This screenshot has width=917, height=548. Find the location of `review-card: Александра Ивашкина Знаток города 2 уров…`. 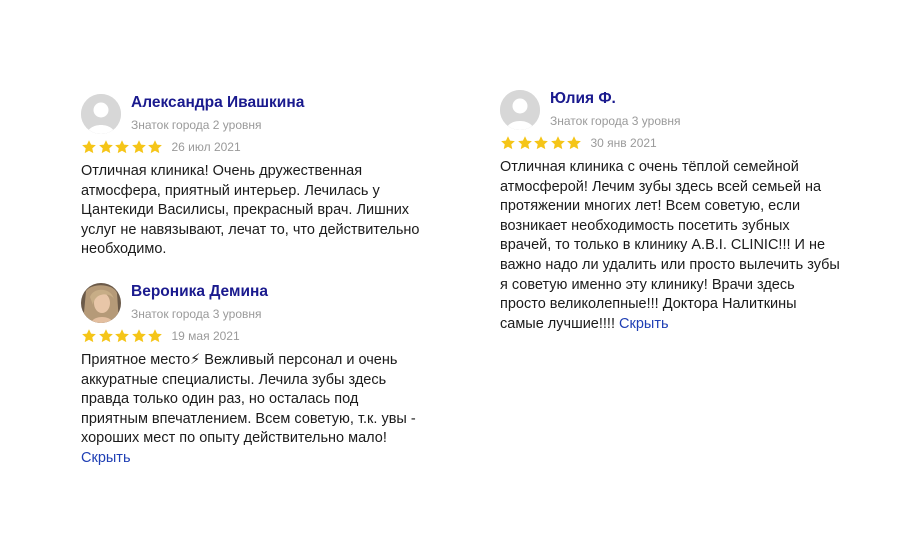

review-card: Александра Ивашкина Знаток города 2 уров… is located at coordinates (251, 177).